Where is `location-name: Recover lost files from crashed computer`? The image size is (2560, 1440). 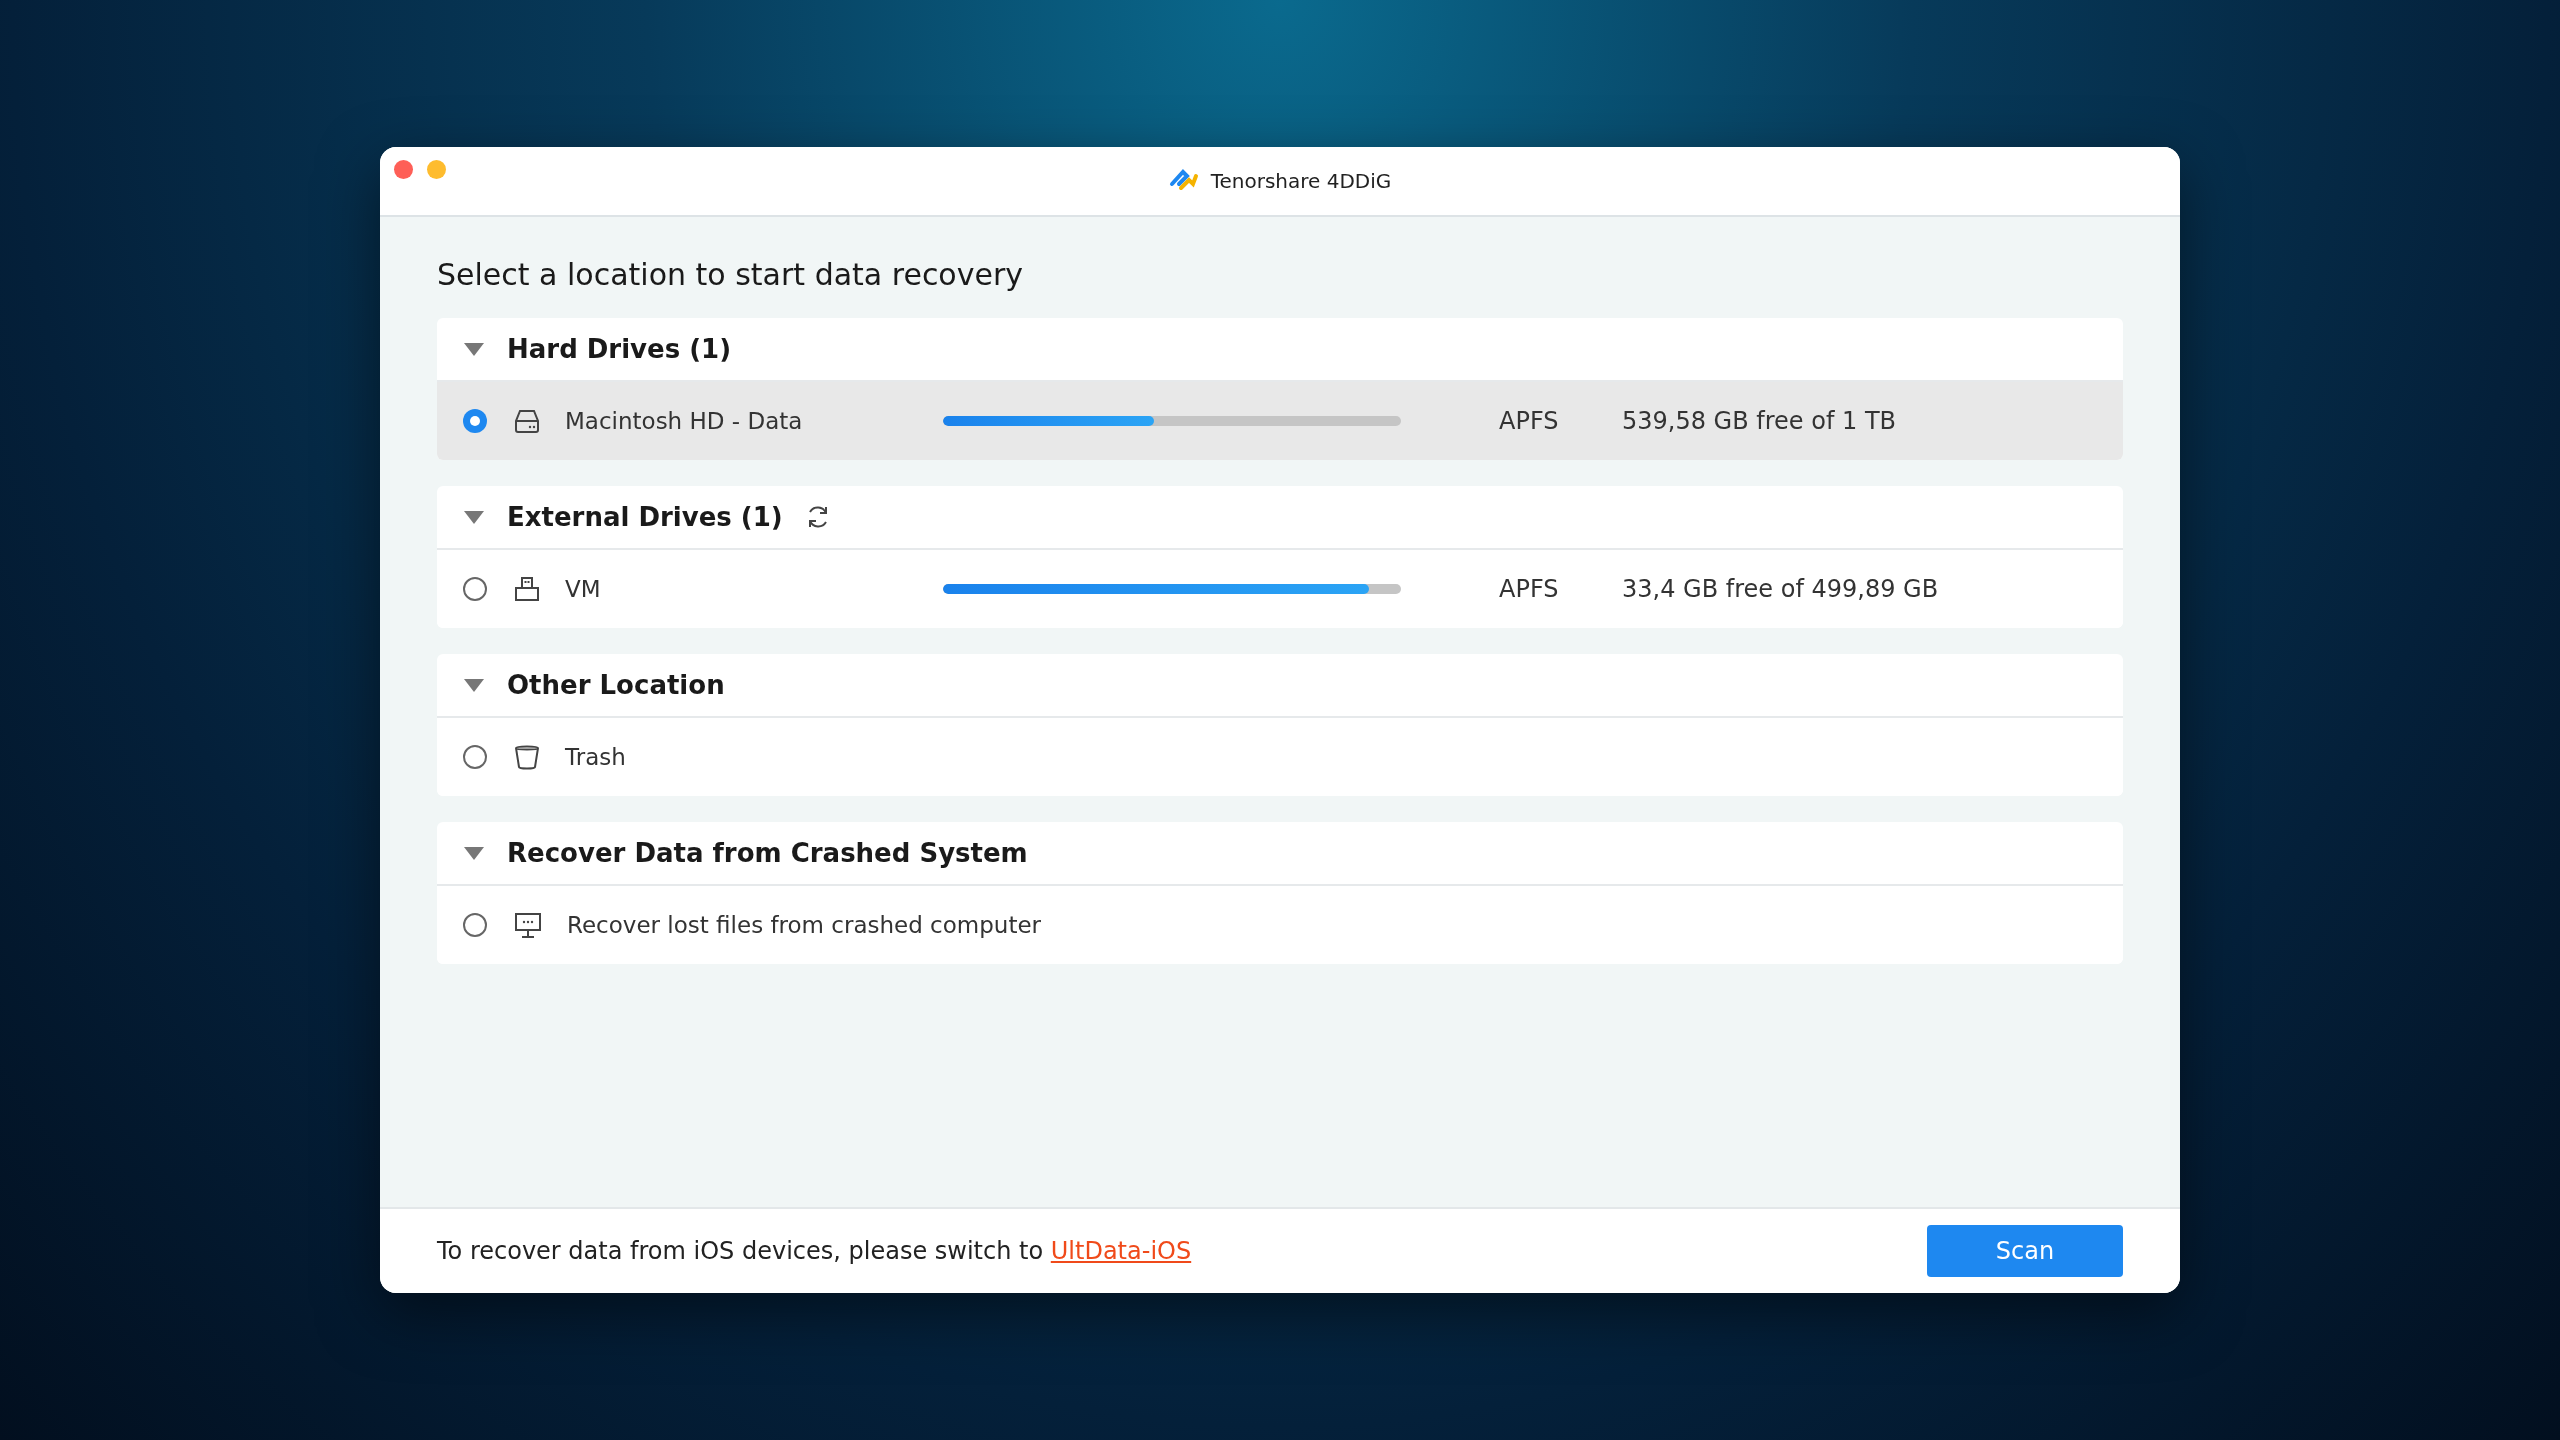 location-name: Recover lost files from crashed computer is located at coordinates (804, 925).